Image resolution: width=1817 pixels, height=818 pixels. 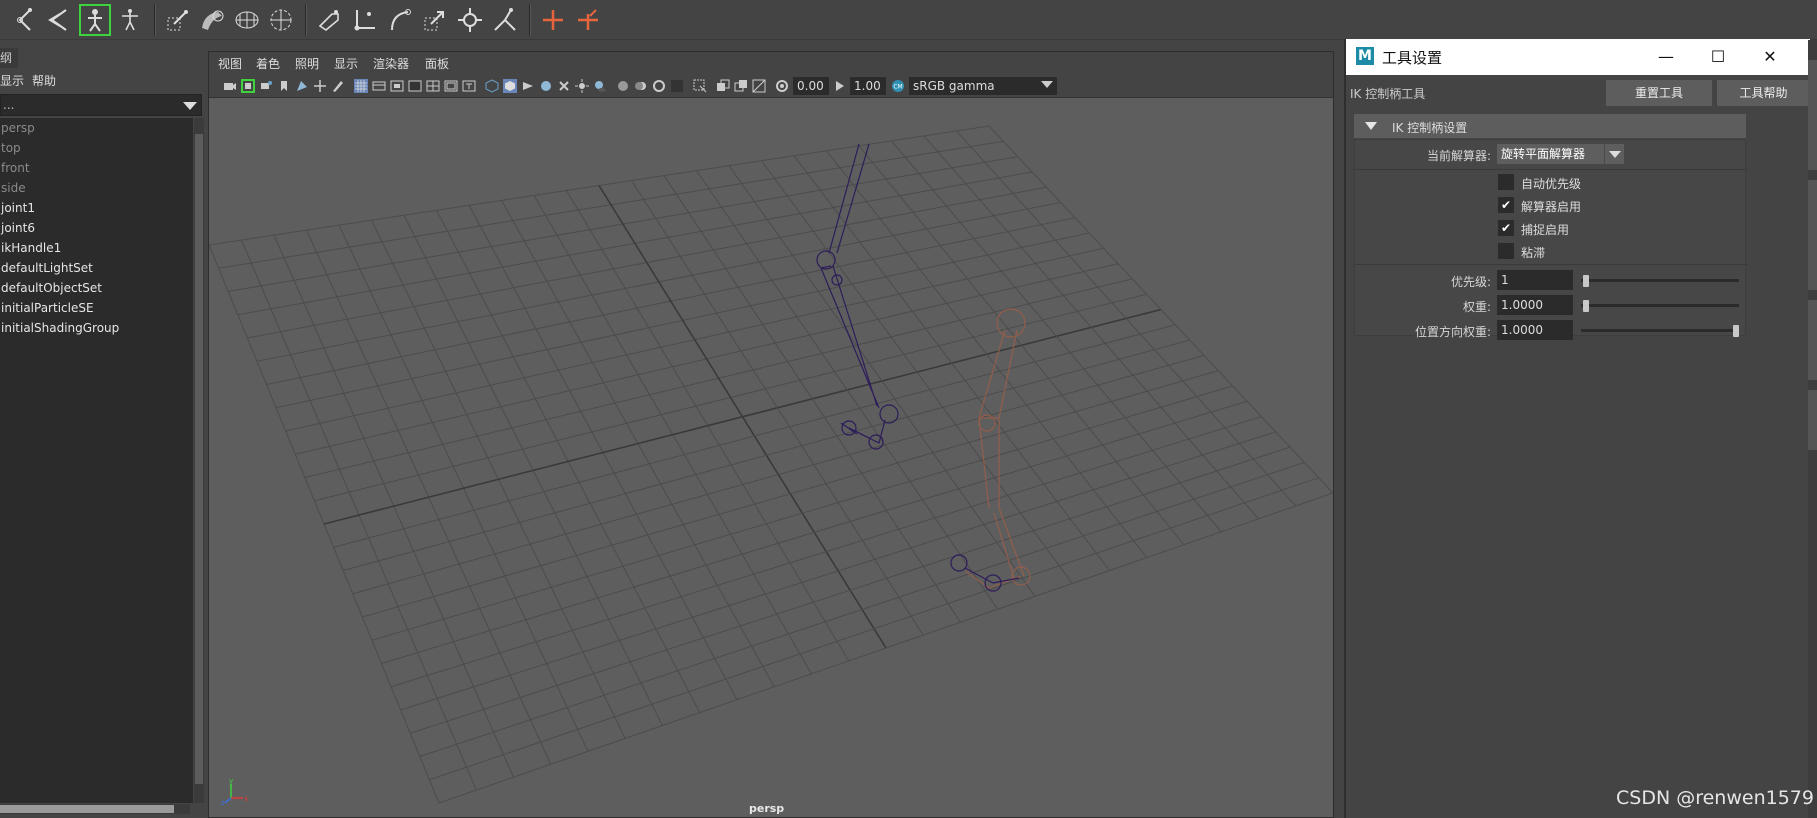 I want to click on gamma-field: 1.00, so click(x=868, y=86).